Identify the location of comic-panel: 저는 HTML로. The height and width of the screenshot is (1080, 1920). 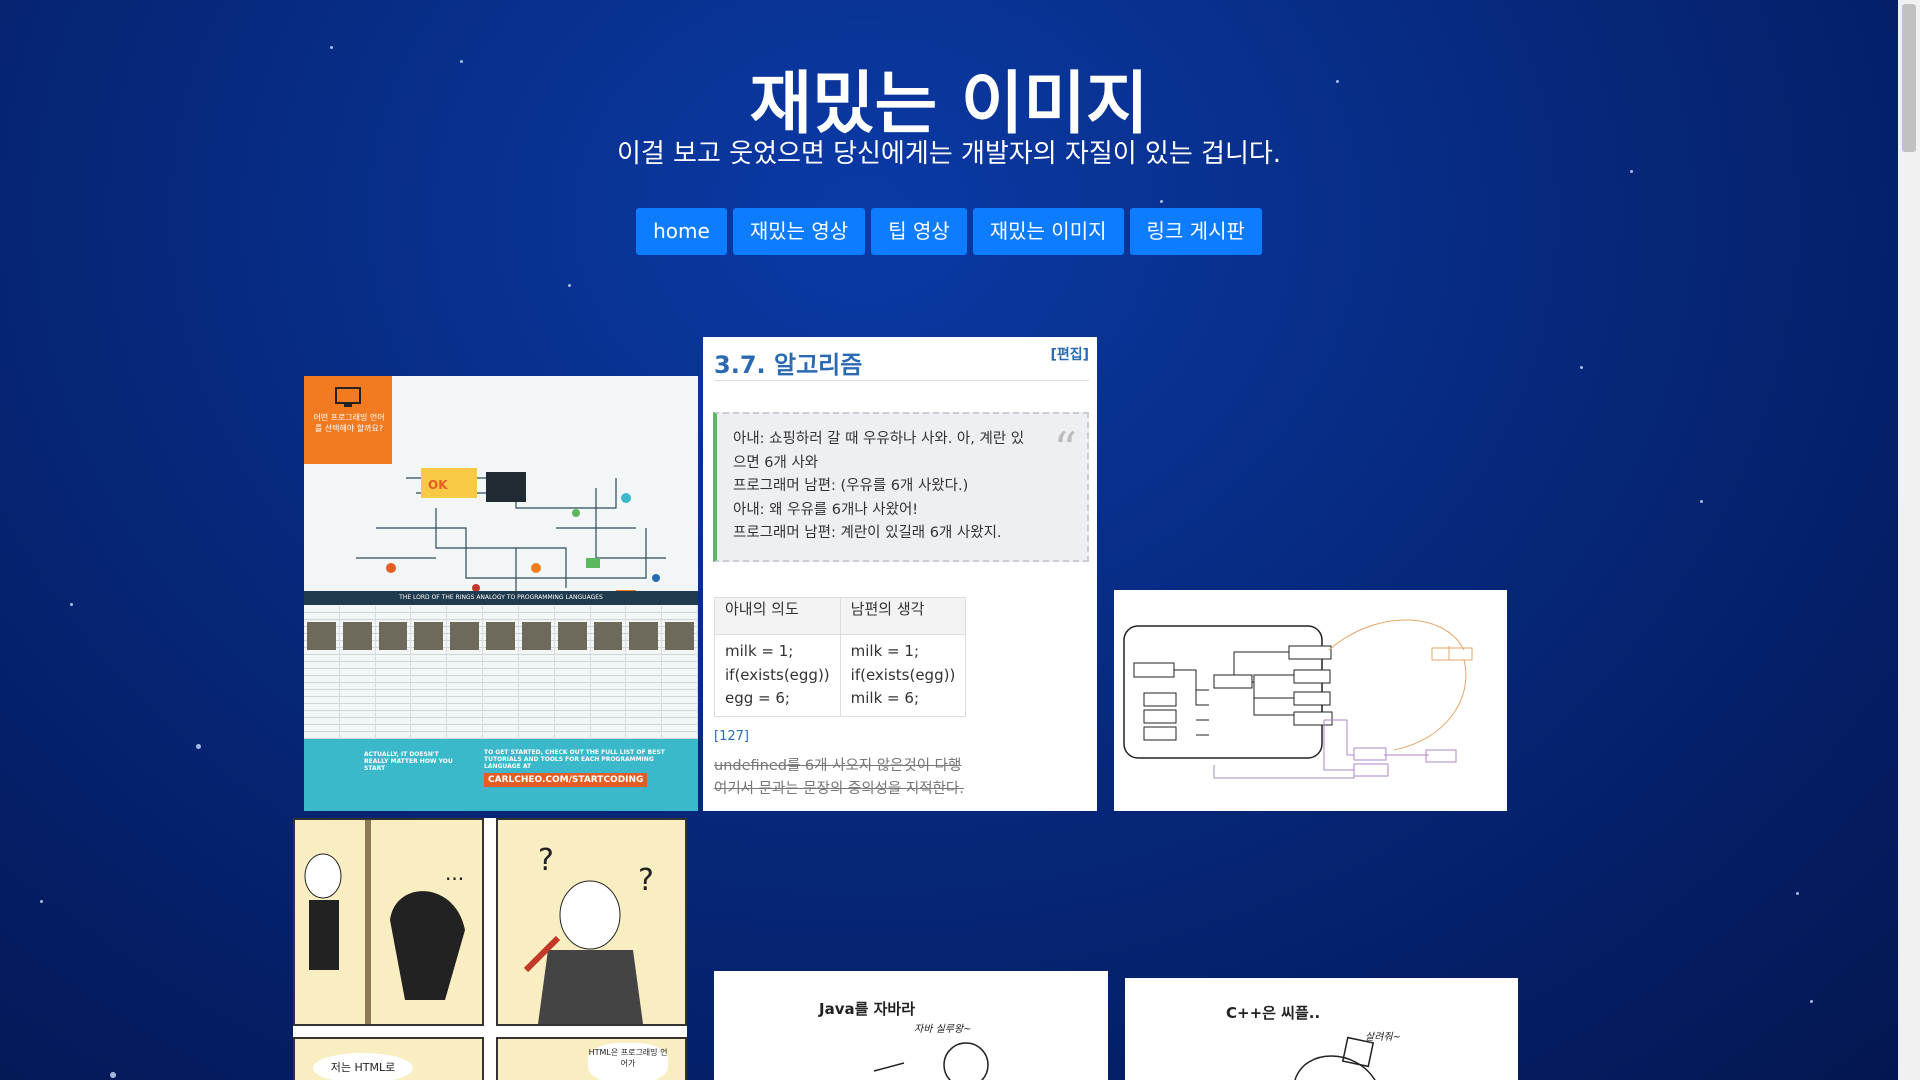
(388, 1058).